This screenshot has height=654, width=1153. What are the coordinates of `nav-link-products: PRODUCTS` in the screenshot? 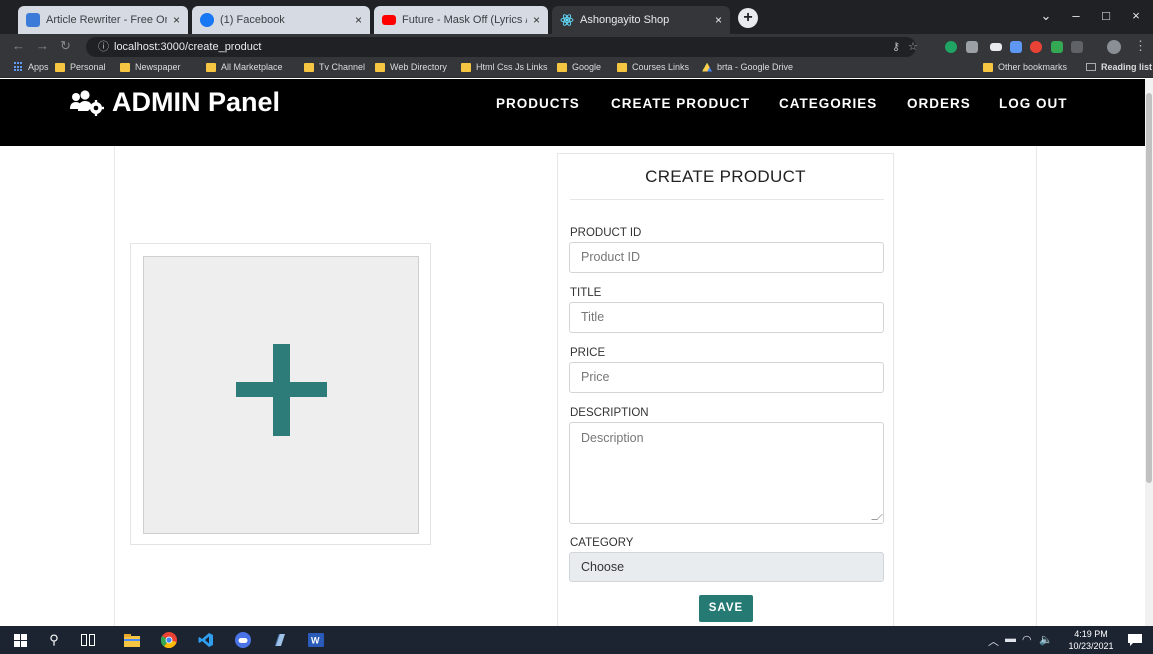 It's located at (538, 103).